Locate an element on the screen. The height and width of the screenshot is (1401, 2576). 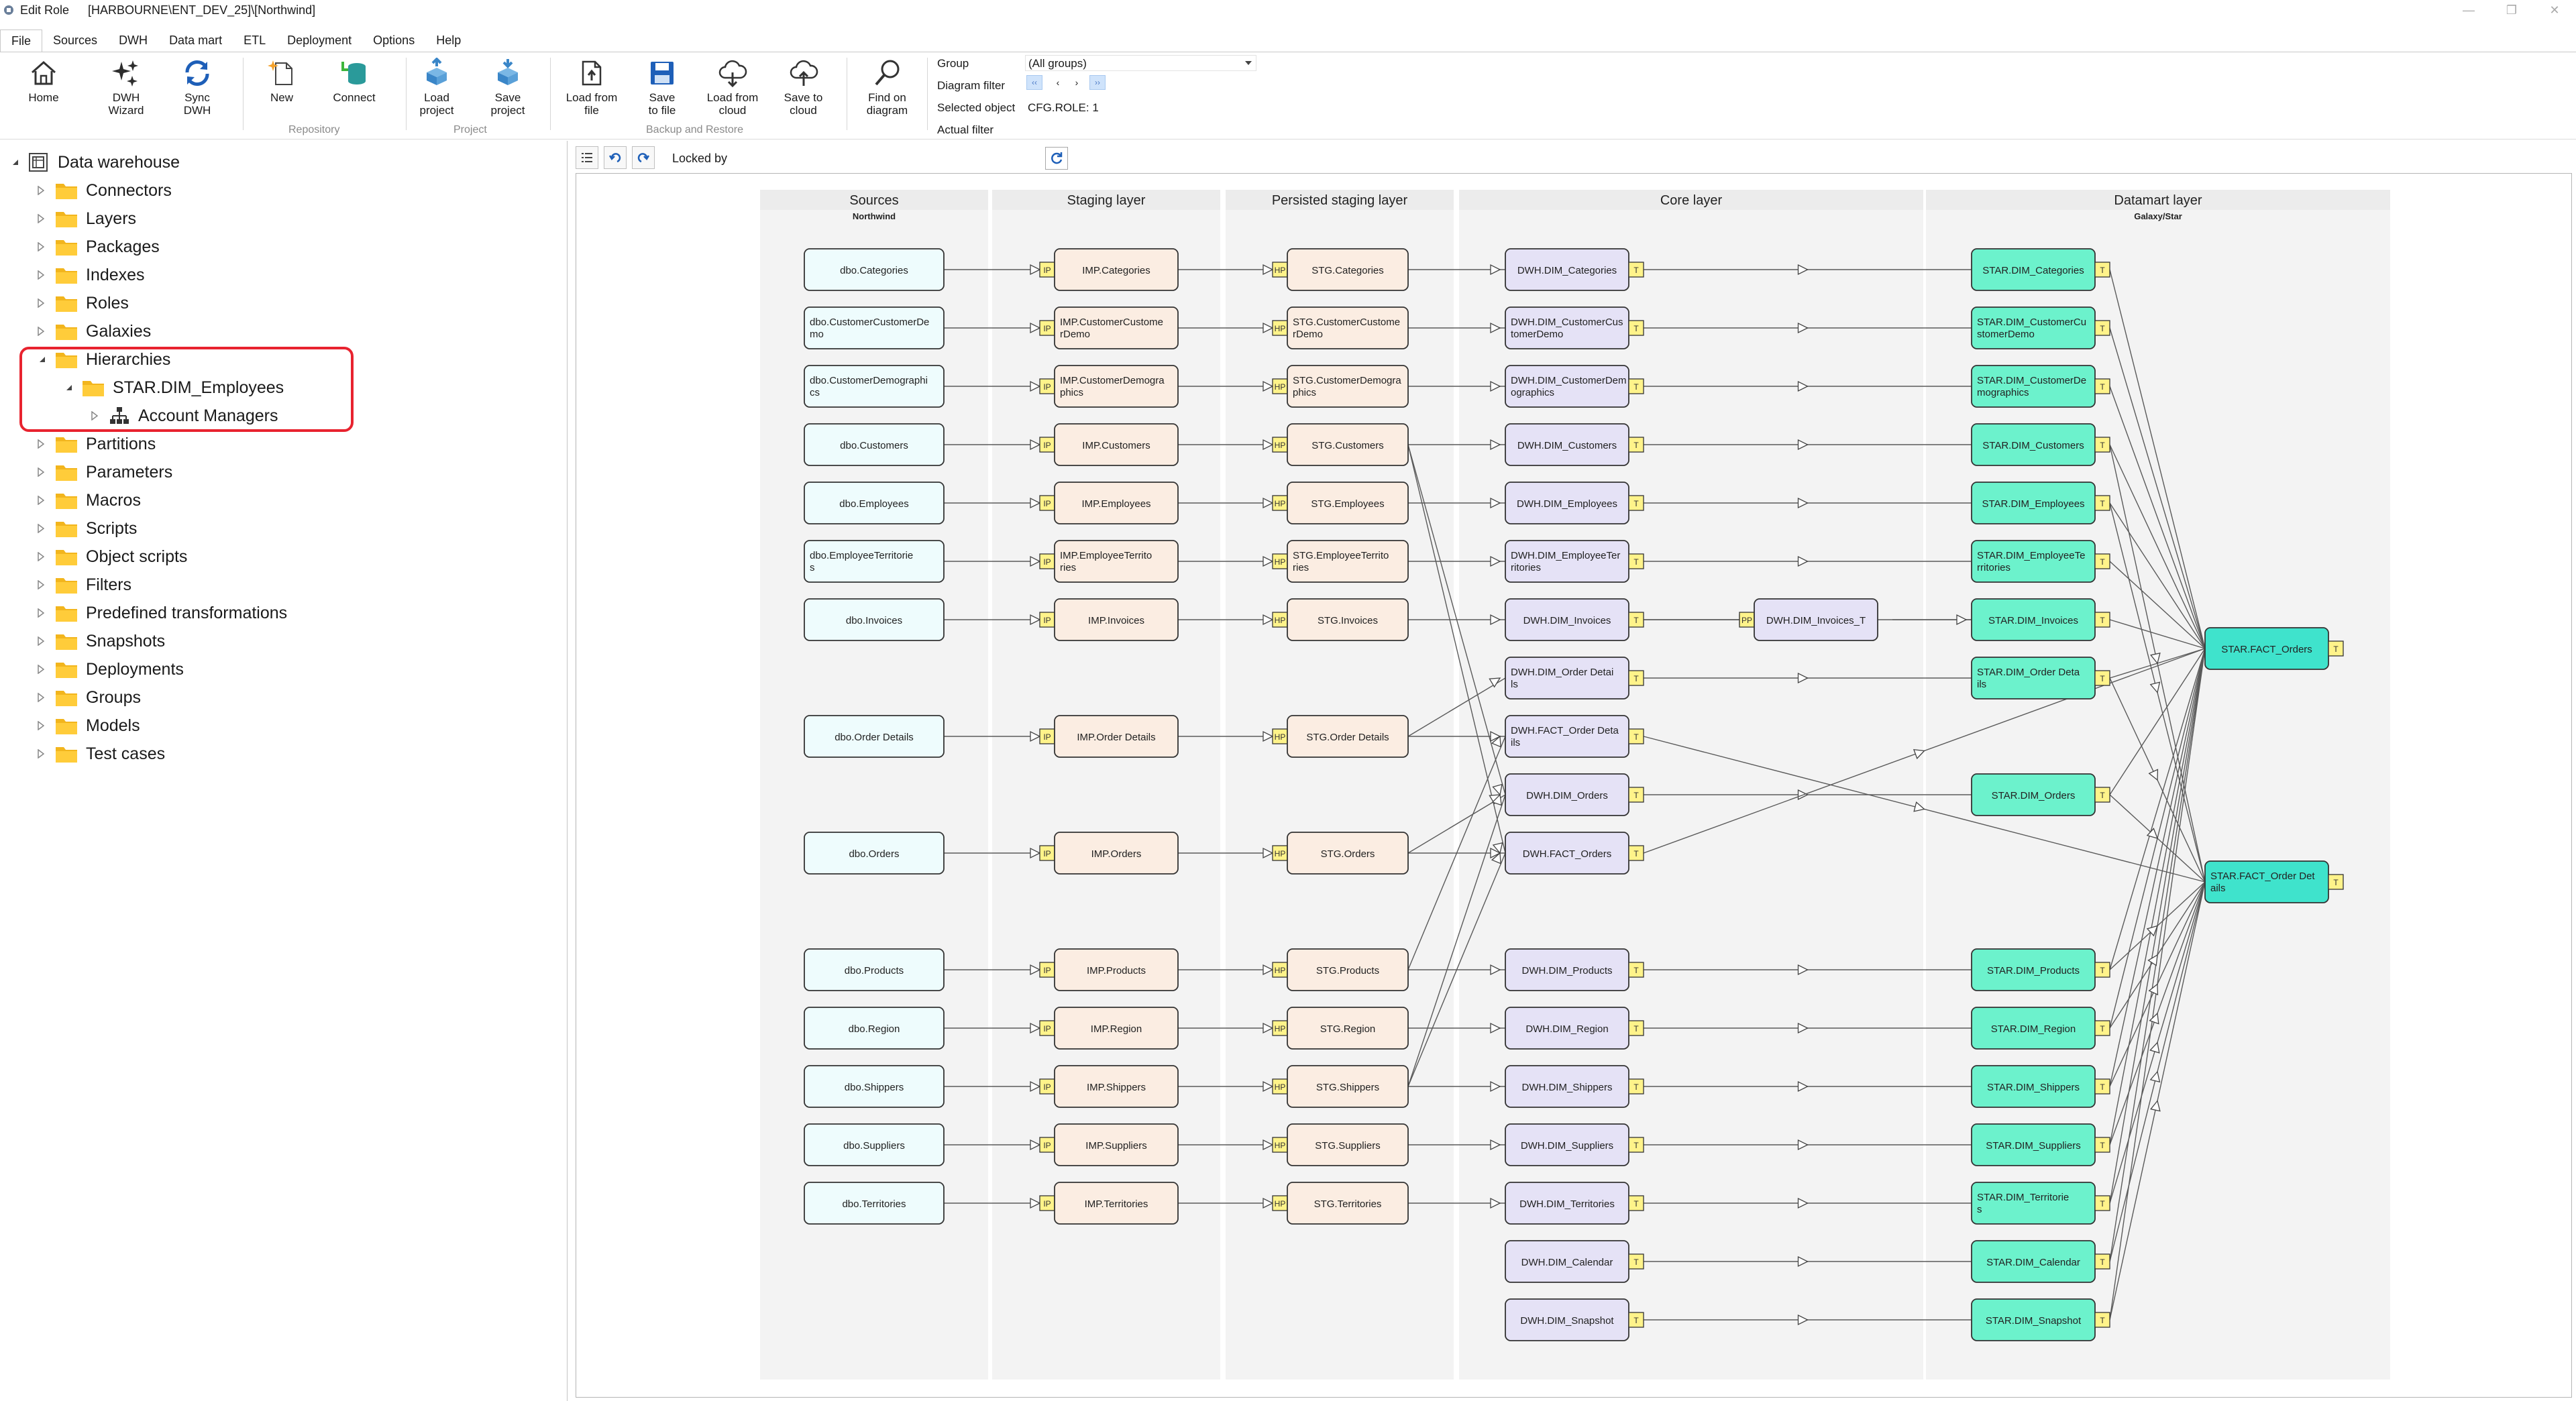
load-project-button: Load project is located at coordinates (436, 87).